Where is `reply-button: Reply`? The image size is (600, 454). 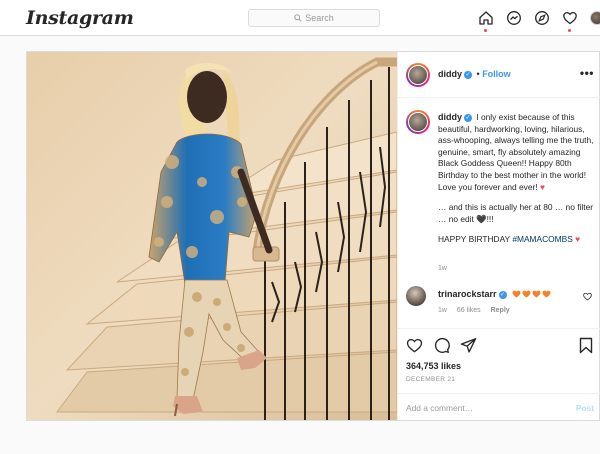
reply-button: Reply is located at coordinates (500, 310).